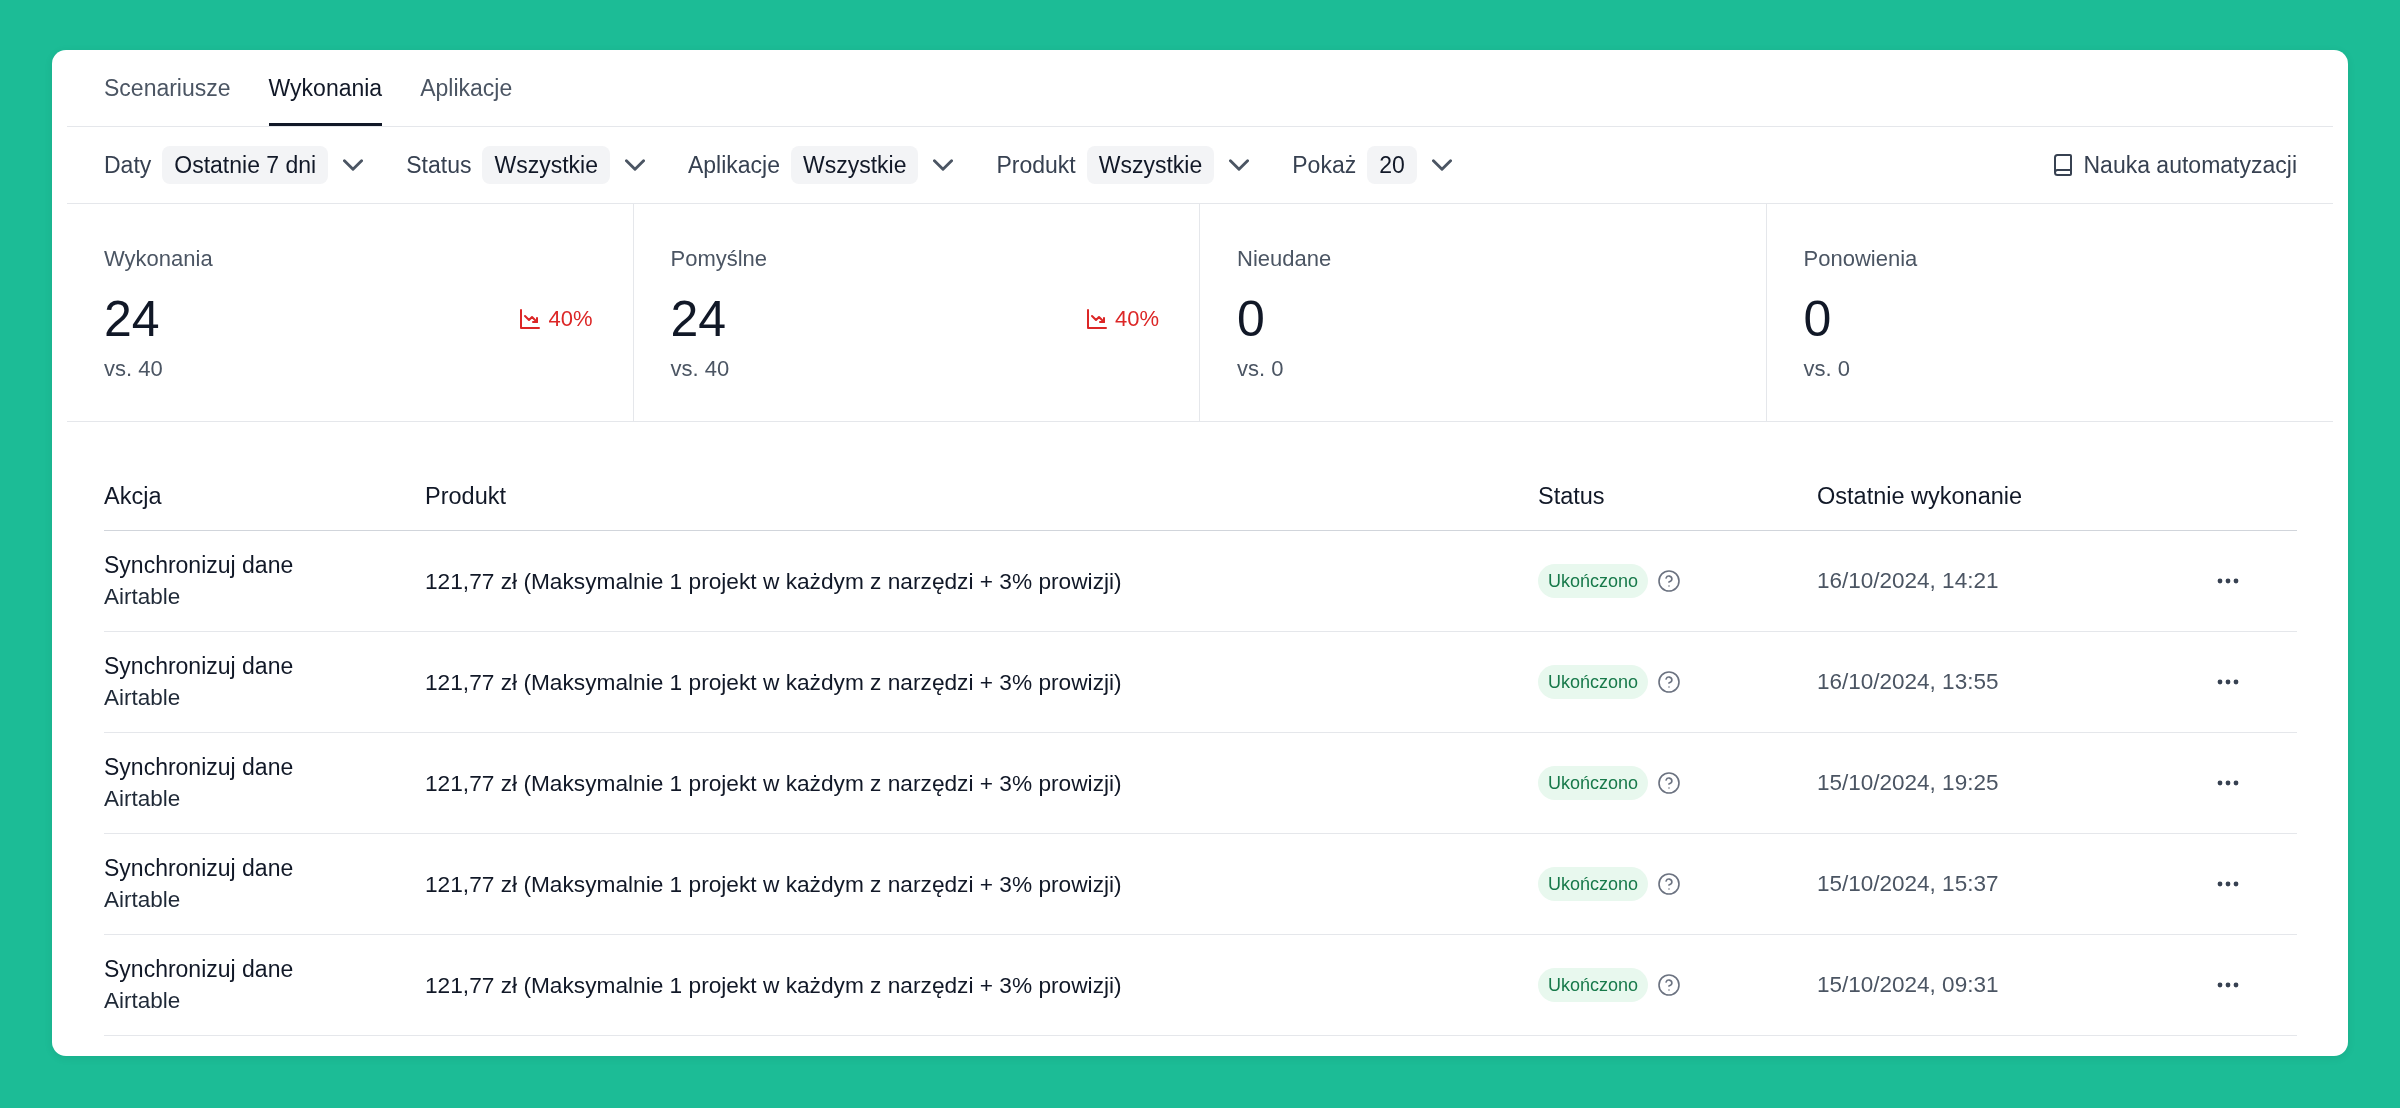 This screenshot has width=2400, height=1108. Describe the element at coordinates (1908, 883) in the screenshot. I see `date-text: 15/10/2024, 15:37` at that location.